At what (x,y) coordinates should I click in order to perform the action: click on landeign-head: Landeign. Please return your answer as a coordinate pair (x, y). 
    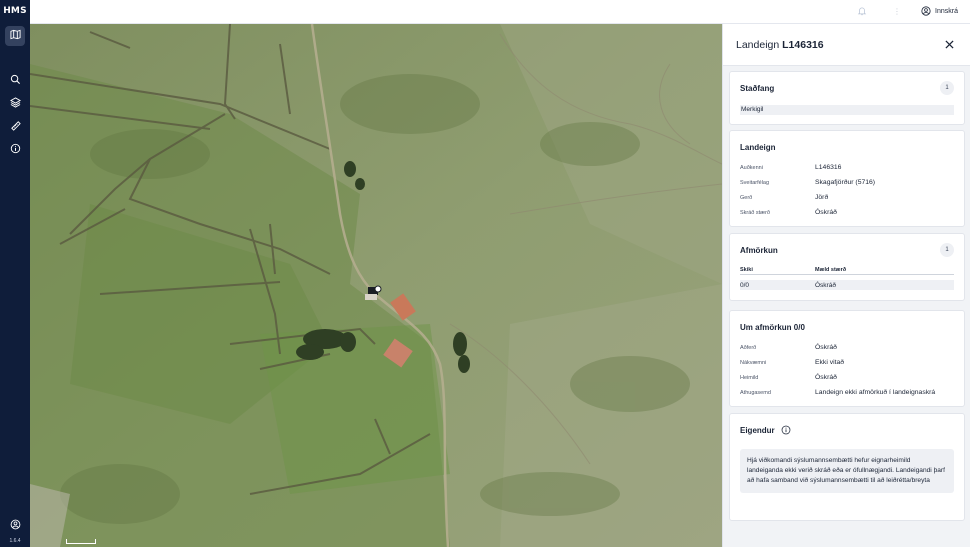
    Looking at the image, I should click on (847, 147).